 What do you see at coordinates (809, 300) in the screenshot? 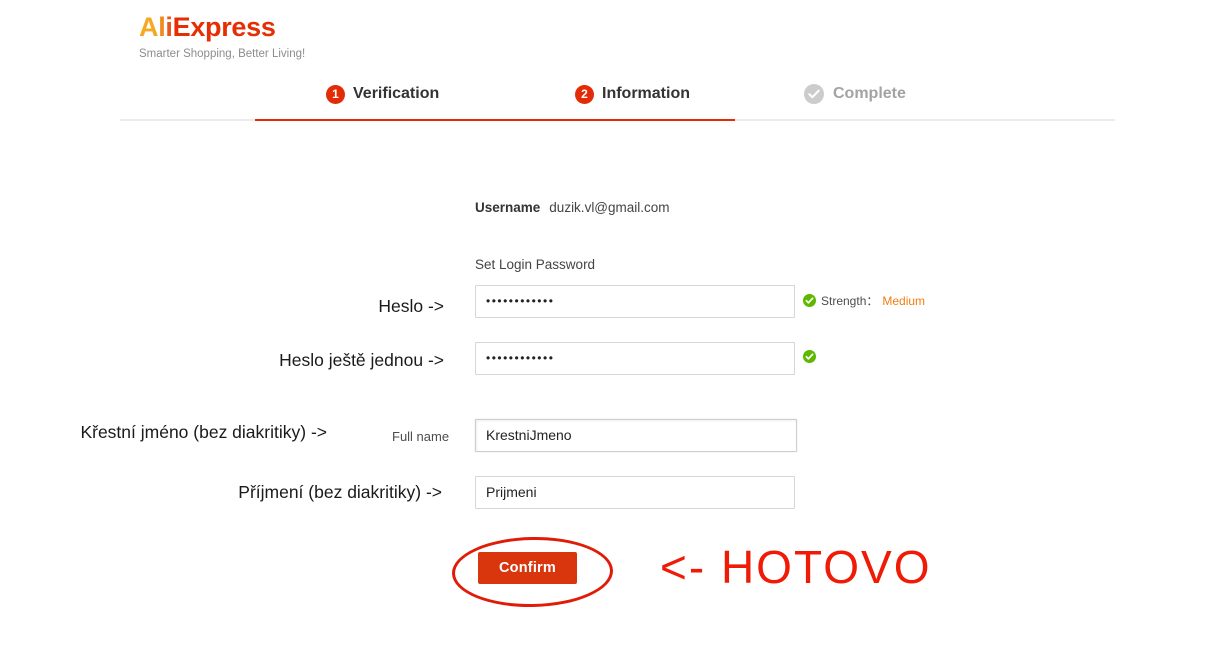
I see `valid-check-icon` at bounding box center [809, 300].